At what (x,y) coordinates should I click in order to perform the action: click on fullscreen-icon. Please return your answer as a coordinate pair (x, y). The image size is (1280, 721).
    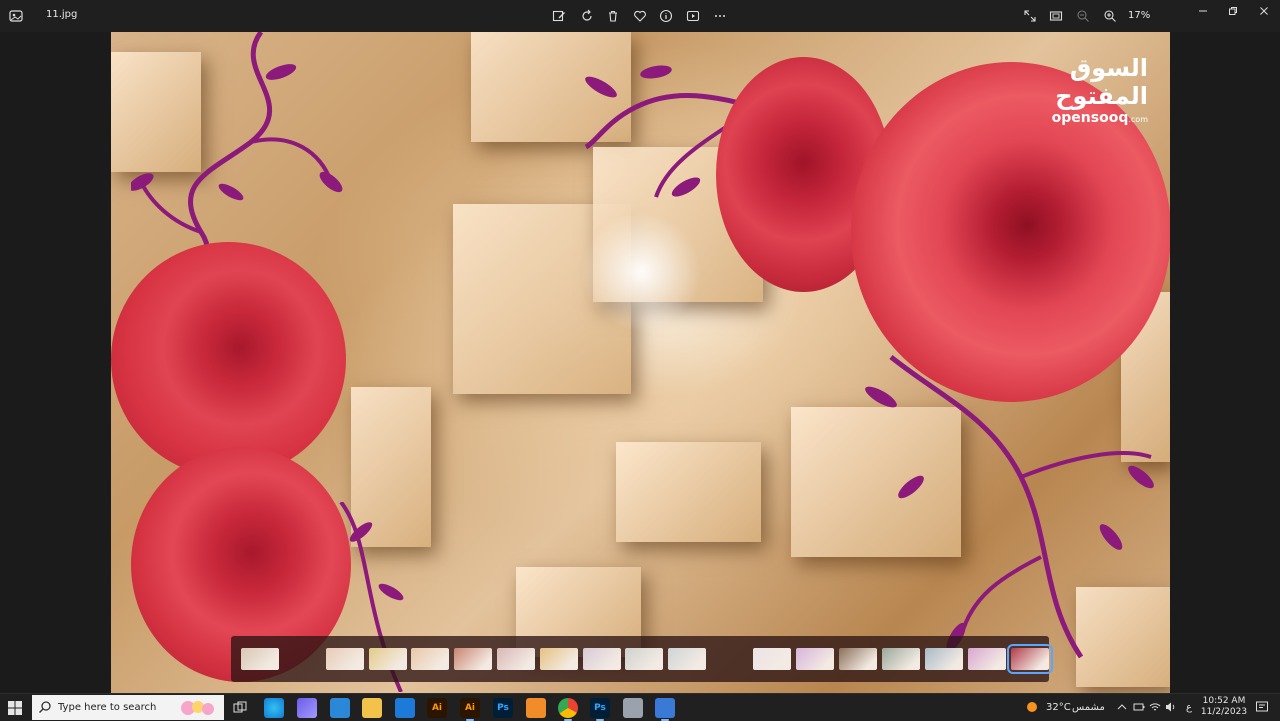
    Looking at the image, I should click on (1030, 16).